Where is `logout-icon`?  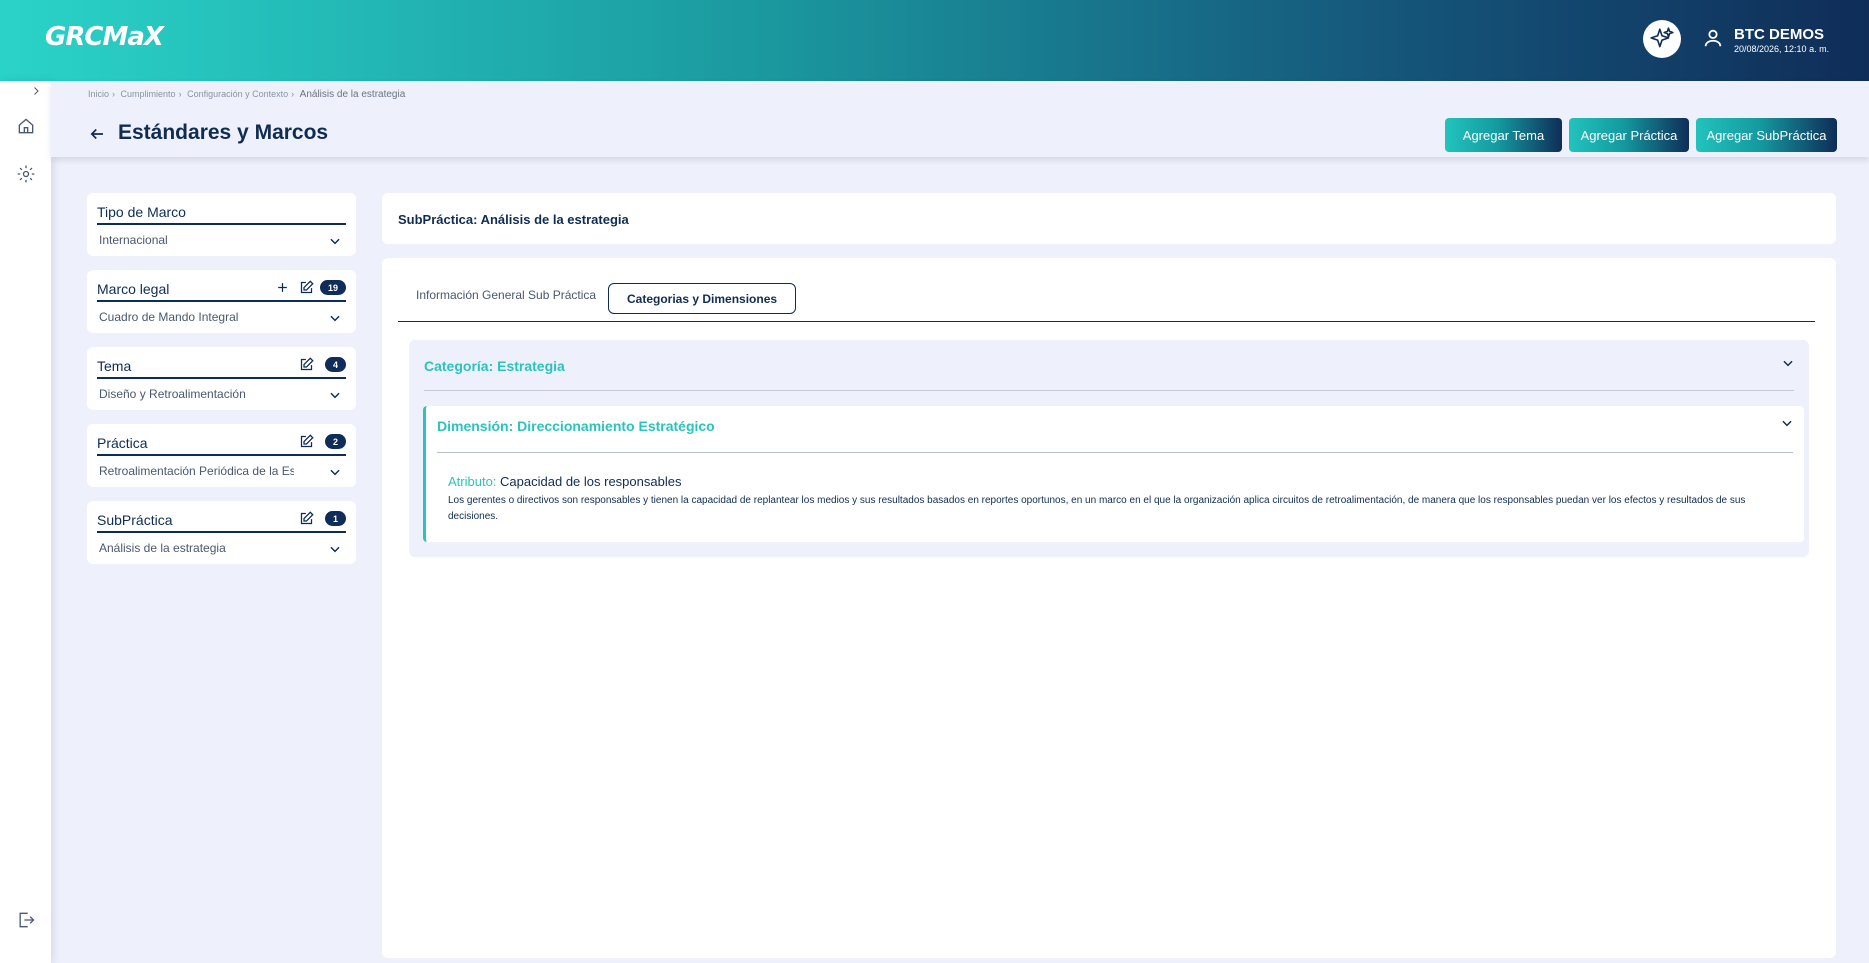
logout-icon is located at coordinates (26, 920).